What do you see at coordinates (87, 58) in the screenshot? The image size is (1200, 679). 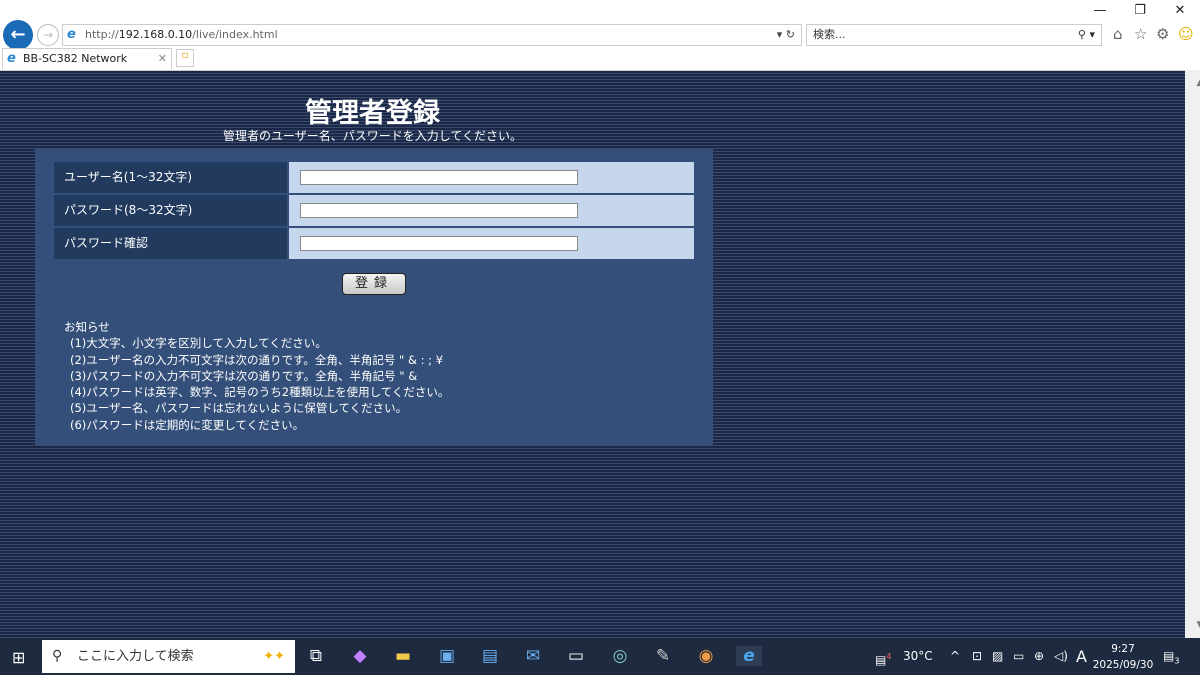 I see `browser-tab: e BB-SC382 Network Camera ✕` at bounding box center [87, 58].